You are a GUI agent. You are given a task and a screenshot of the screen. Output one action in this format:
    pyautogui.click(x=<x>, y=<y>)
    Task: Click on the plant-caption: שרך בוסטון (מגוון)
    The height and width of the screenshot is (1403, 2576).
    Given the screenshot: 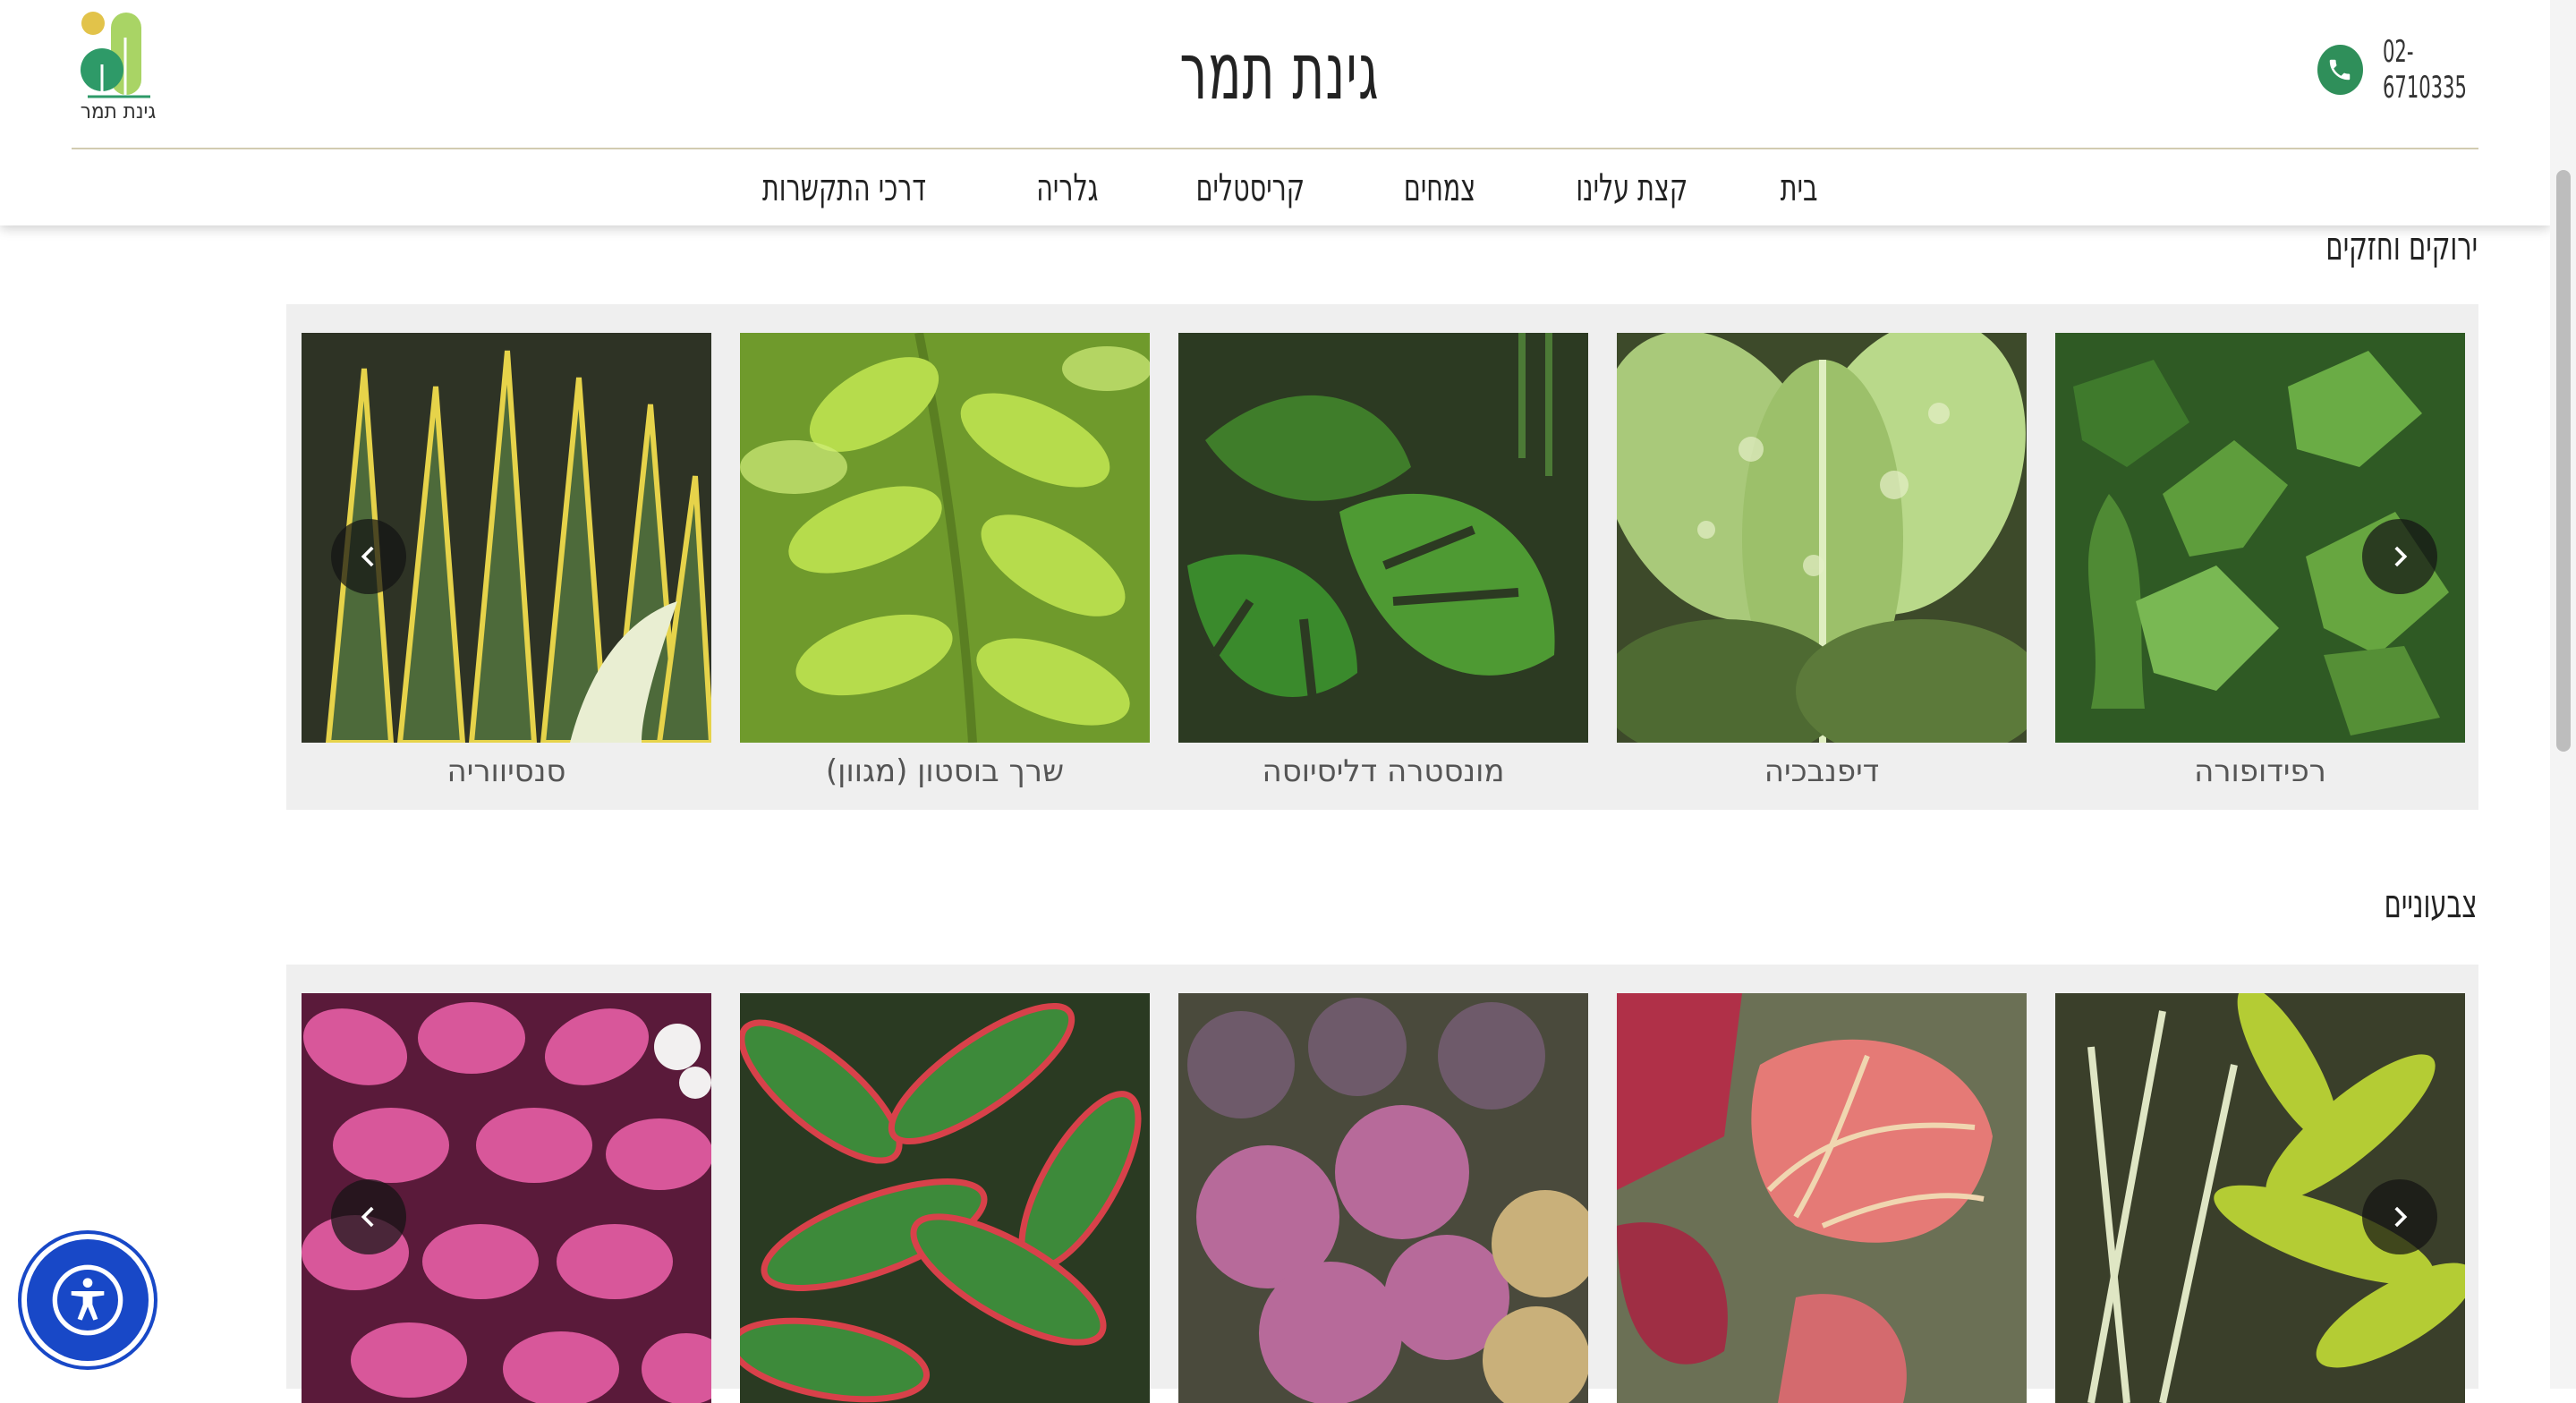 What is the action you would take?
    pyautogui.click(x=945, y=771)
    